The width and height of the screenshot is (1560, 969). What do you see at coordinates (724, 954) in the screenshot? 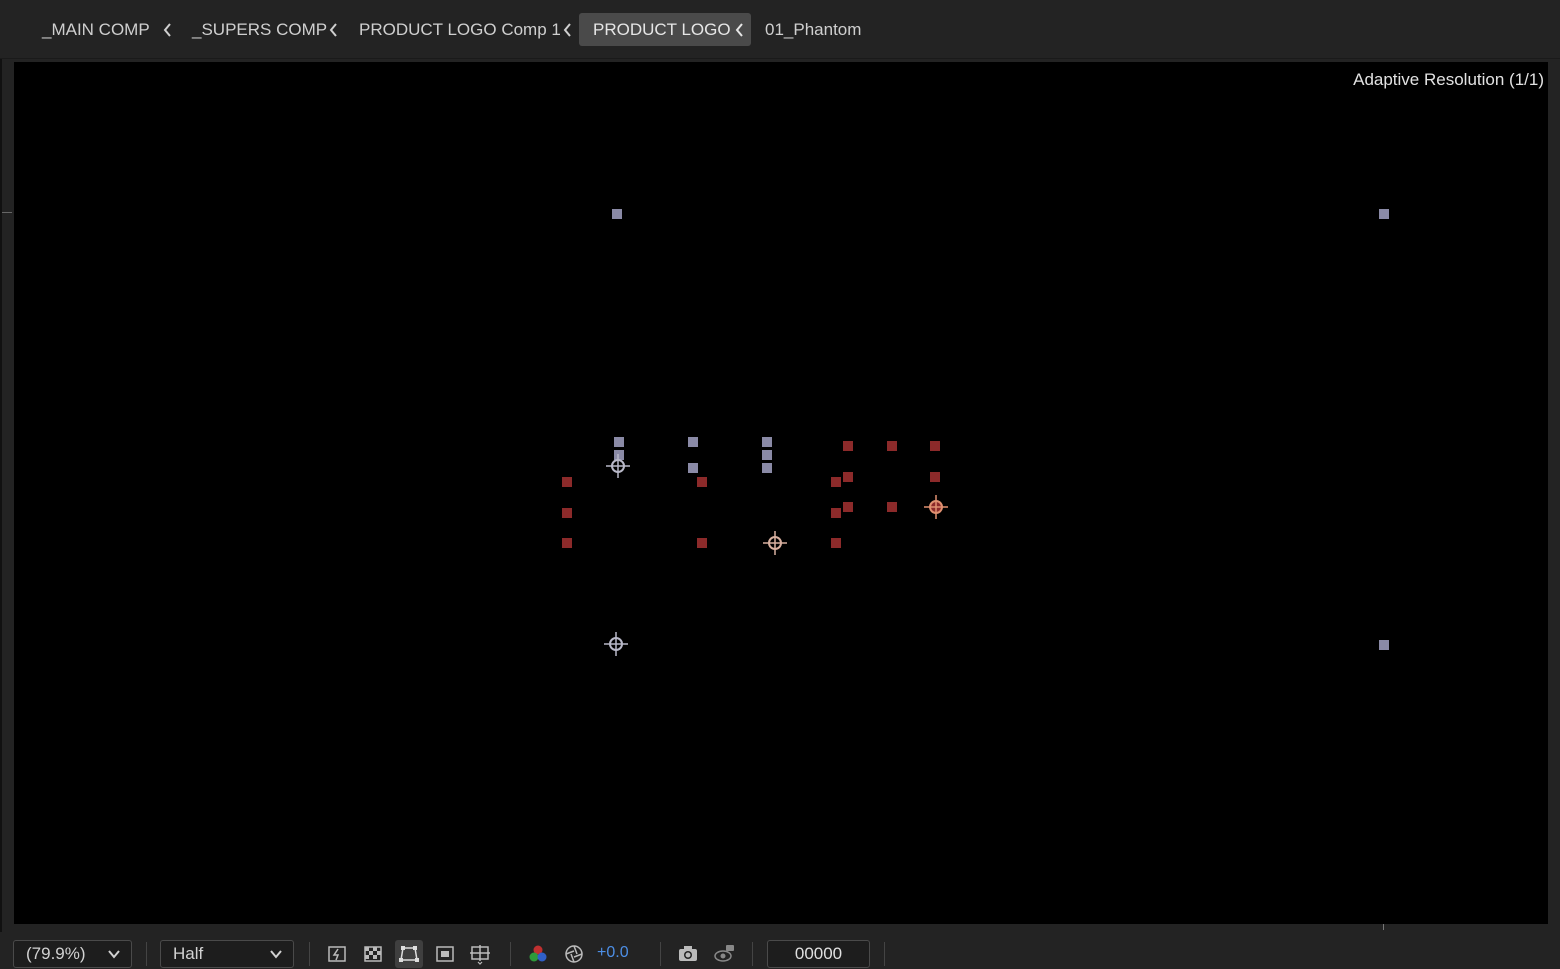
I see `show-snapshot-icon` at bounding box center [724, 954].